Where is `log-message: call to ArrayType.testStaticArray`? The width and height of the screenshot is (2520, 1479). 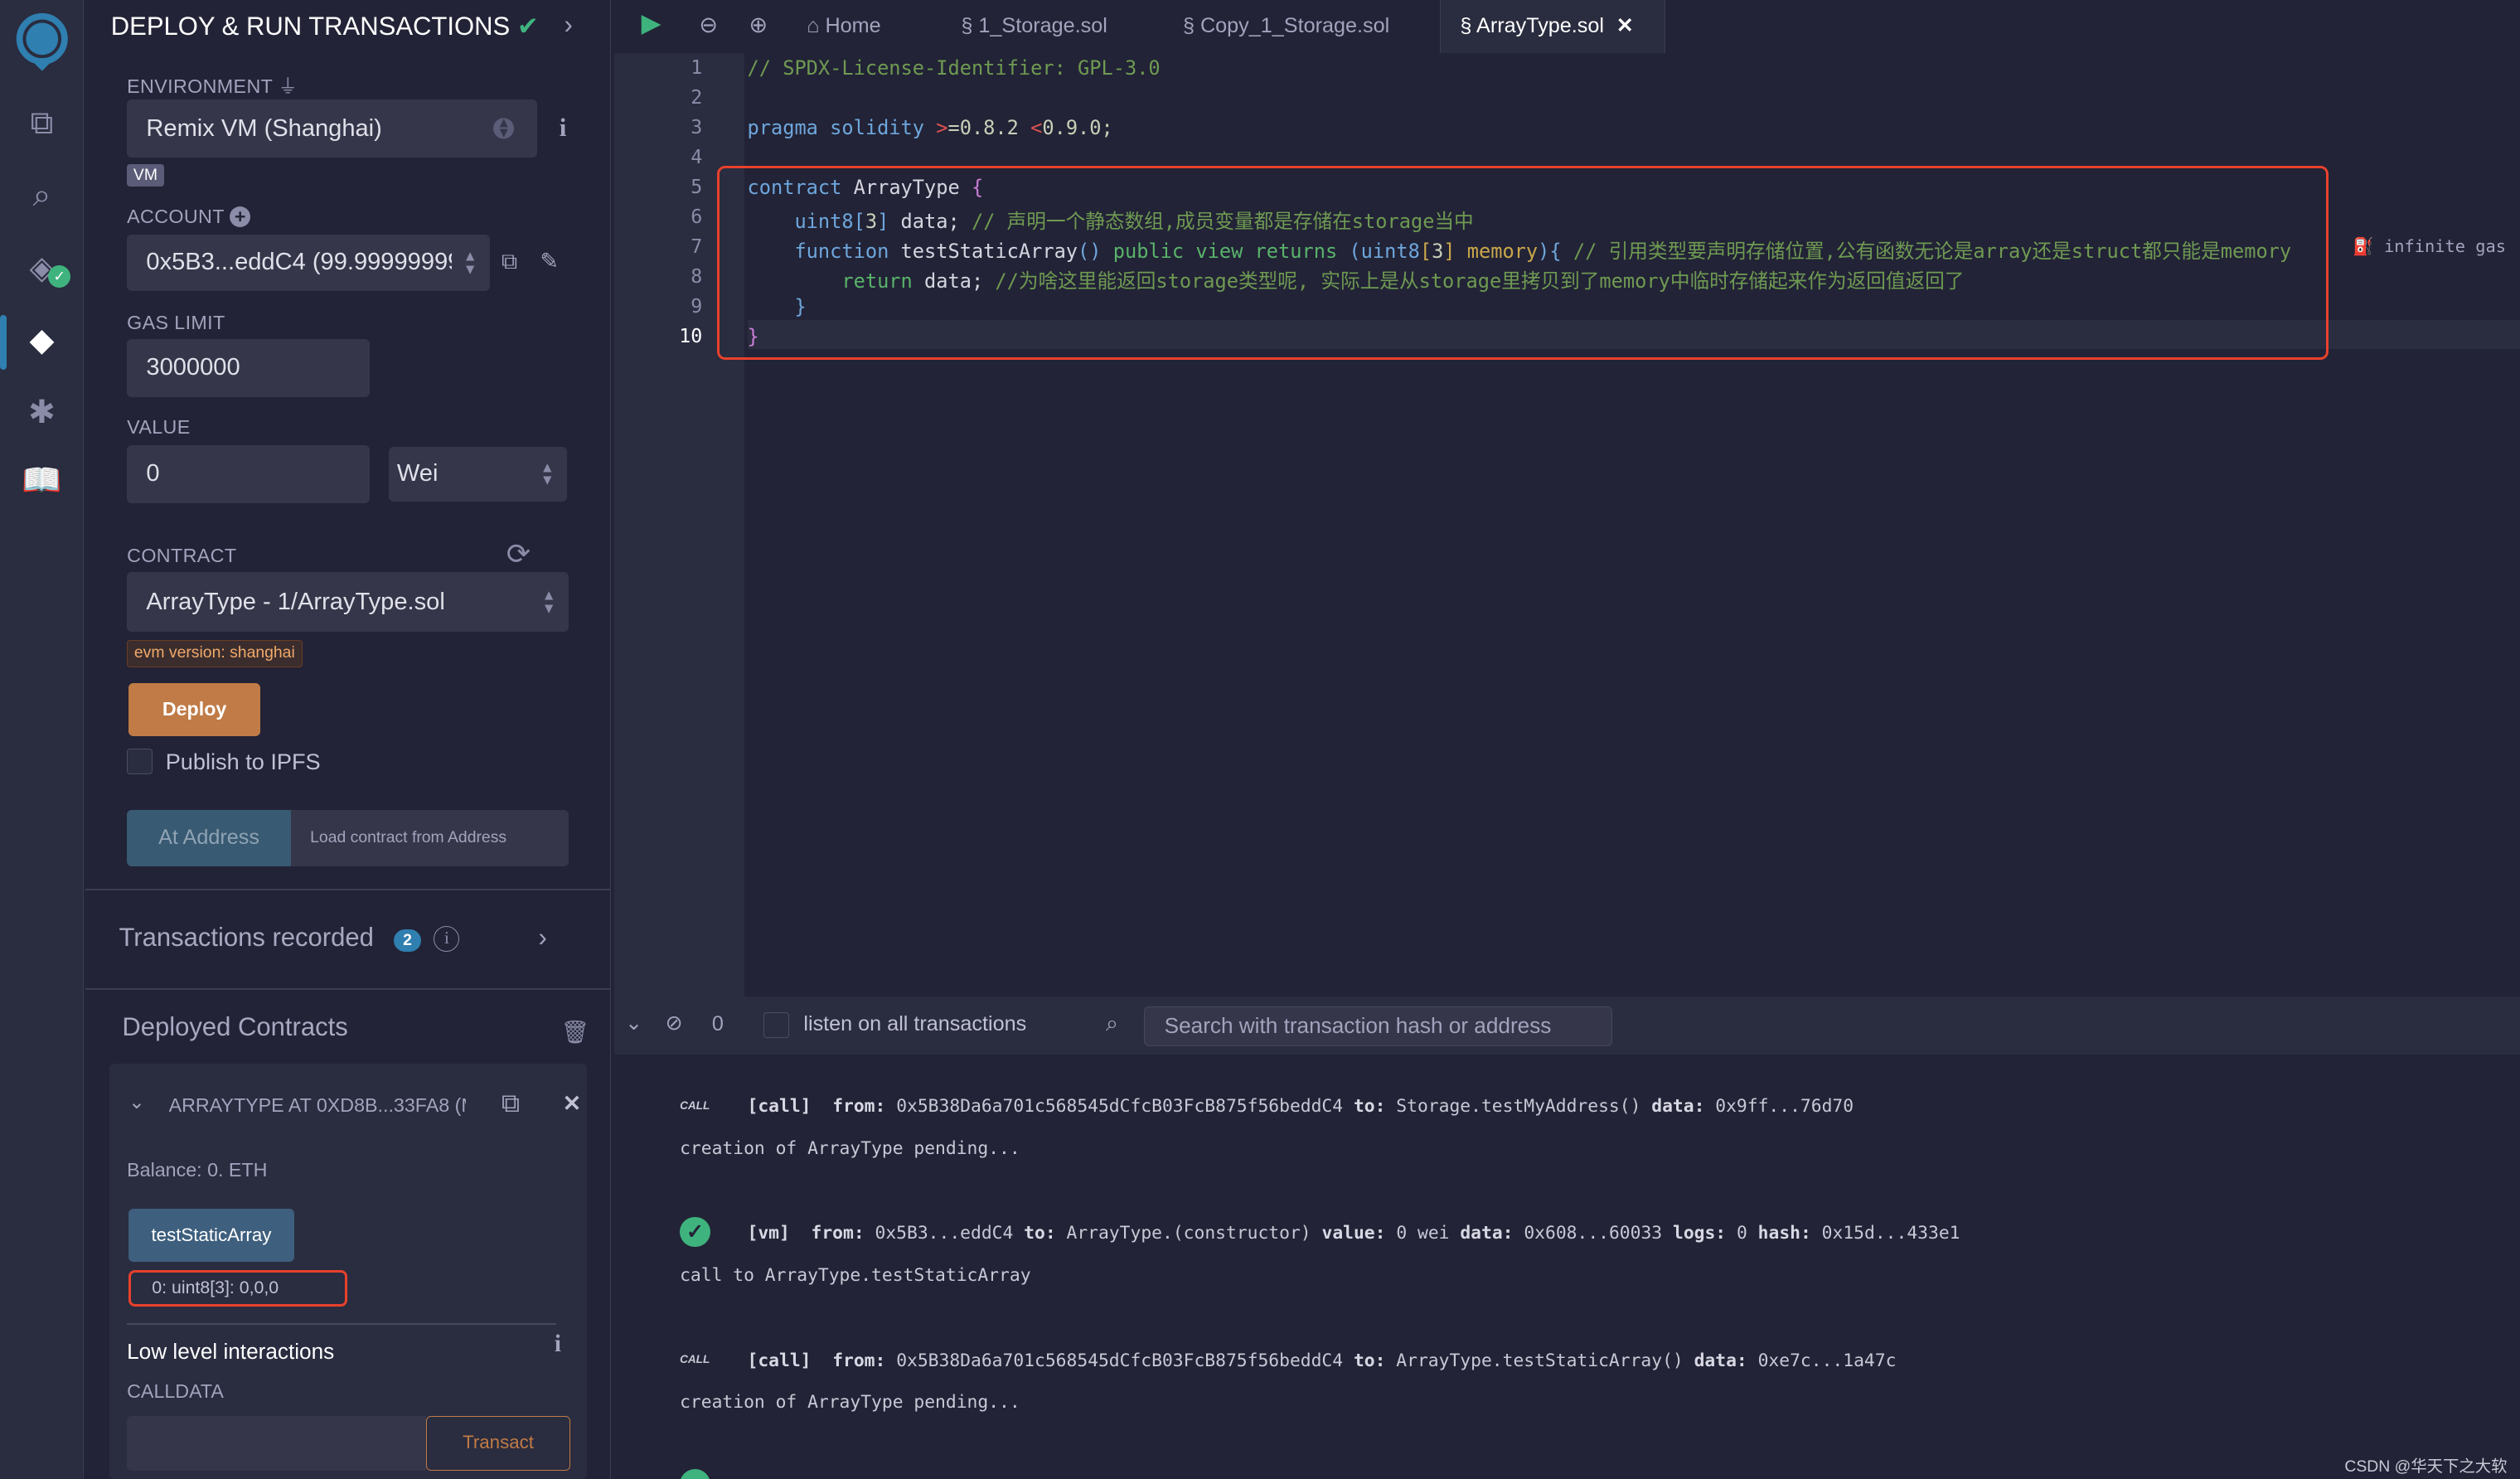 log-message: call to ArrayType.testStaticArray is located at coordinates (855, 1275).